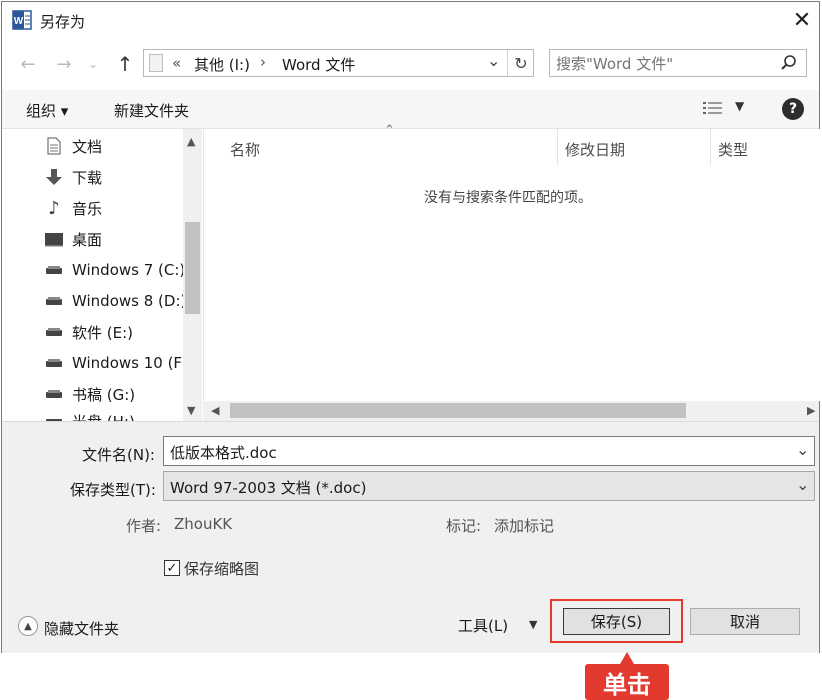 The image size is (822, 700). Describe the element at coordinates (793, 109) in the screenshot. I see `help-icon: ?` at that location.